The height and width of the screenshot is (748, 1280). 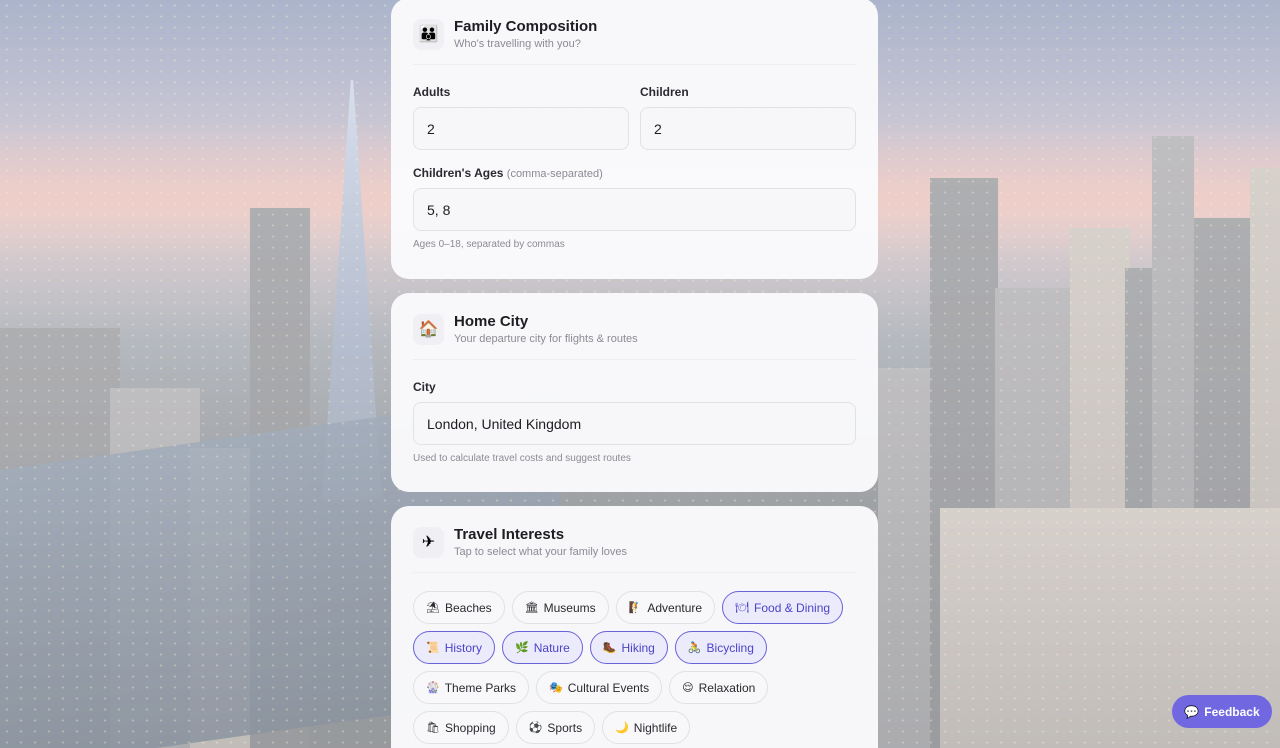 I want to click on interest-chip-nightlife: 🌙 Nightlife, so click(x=646, y=727).